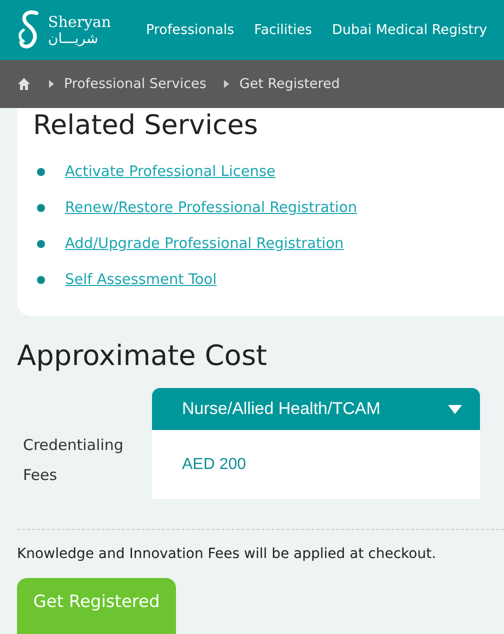 The width and height of the screenshot is (504, 634). I want to click on nav-link: Facilities, so click(283, 30).